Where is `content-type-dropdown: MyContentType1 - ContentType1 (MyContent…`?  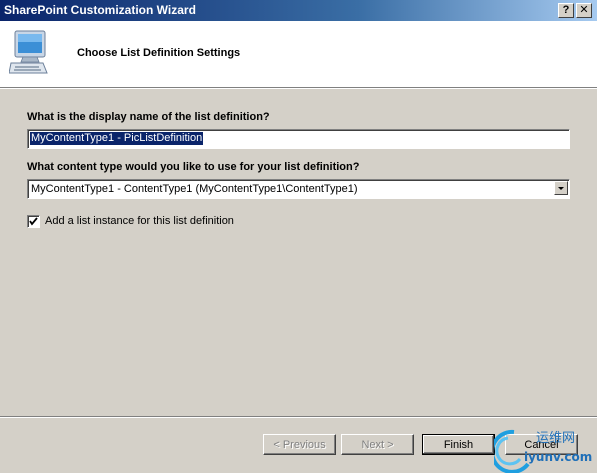 content-type-dropdown: MyContentType1 - ContentType1 (MyContent… is located at coordinates (298, 189).